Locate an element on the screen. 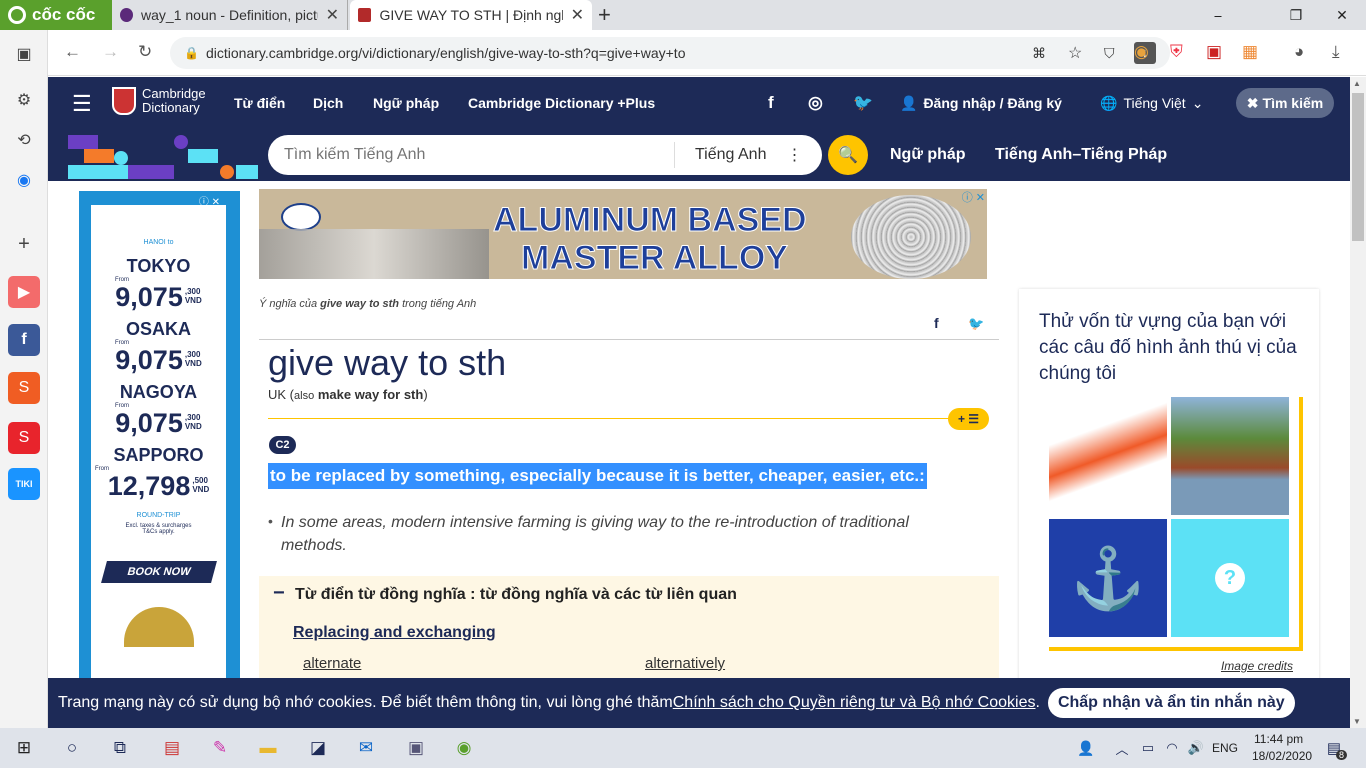 Image resolution: width=1366 pixels, height=768 pixels. hamburger-menu-icon: ☰ is located at coordinates (82, 104).